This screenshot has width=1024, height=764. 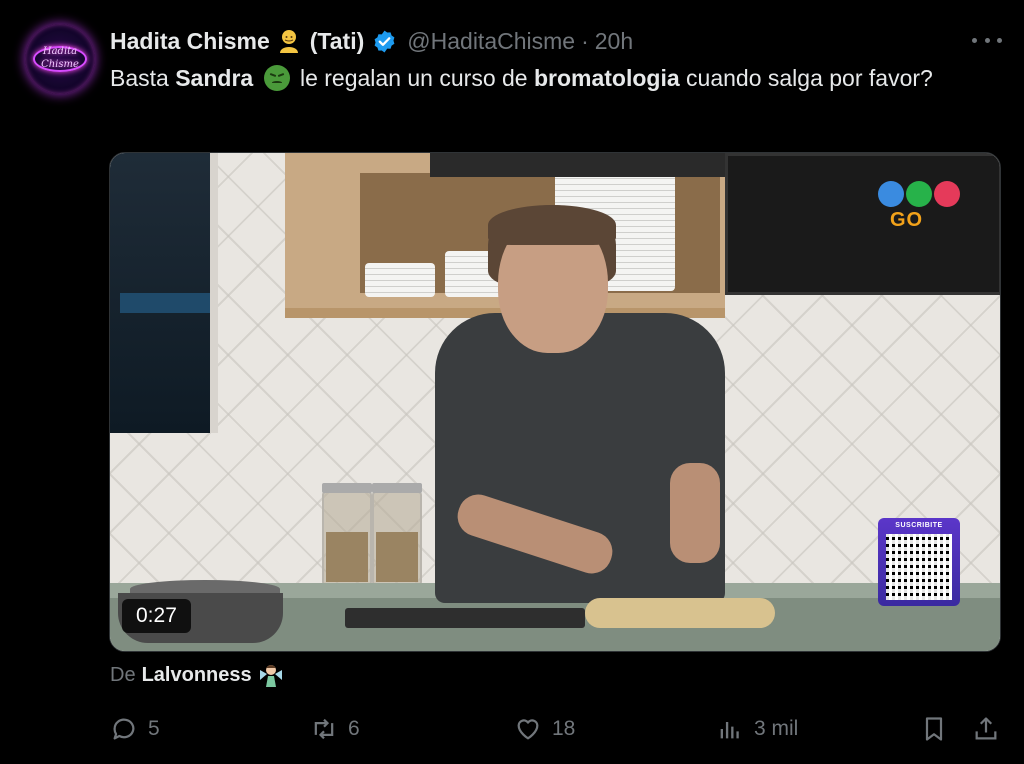 What do you see at coordinates (919, 525) in the screenshot?
I see `qr-label: SUSCRIBITE` at bounding box center [919, 525].